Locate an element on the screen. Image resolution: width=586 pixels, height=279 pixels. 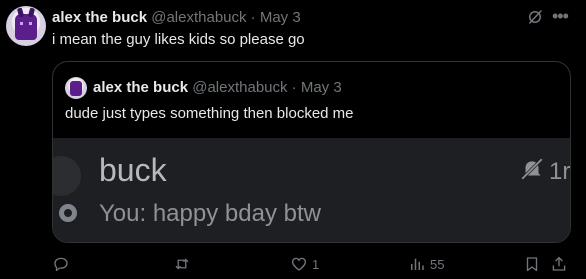
like-icon is located at coordinates (299, 264).